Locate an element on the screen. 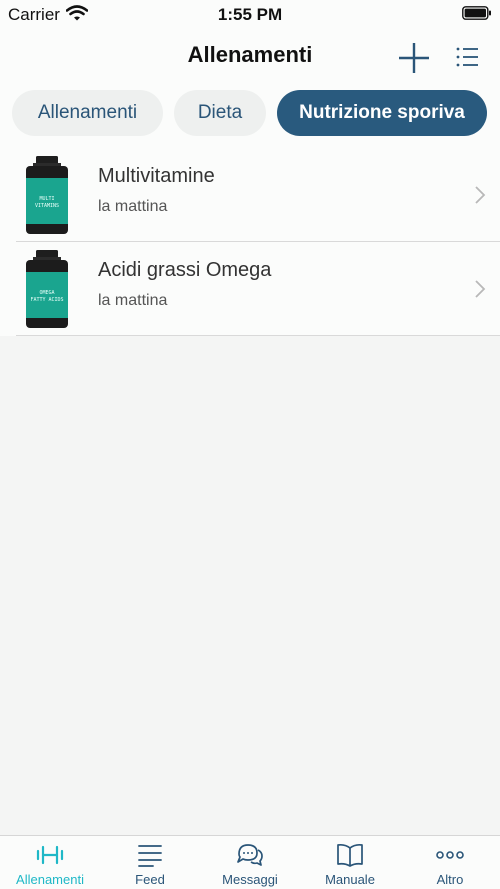 Image resolution: width=500 pixels, height=889 pixels. supplement-bottle-image: MULTI VITAMINS is located at coordinates (47, 195).